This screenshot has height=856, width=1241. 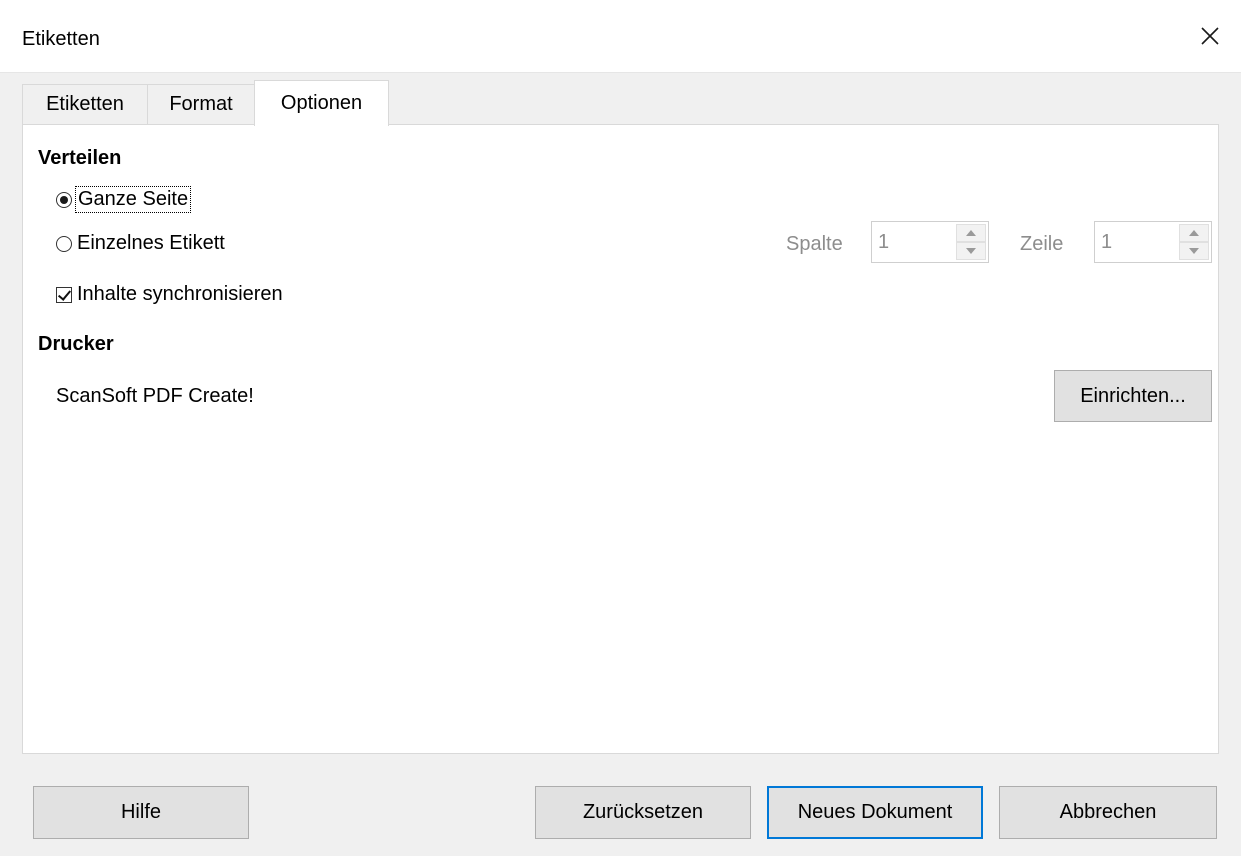 I want to click on tab-optionen: Optionen, so click(x=321, y=103).